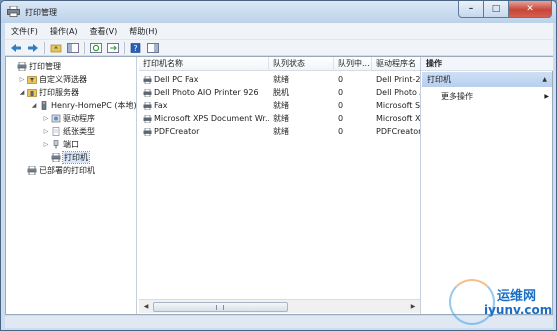  I want to click on deployed-printer-icon, so click(32, 170).